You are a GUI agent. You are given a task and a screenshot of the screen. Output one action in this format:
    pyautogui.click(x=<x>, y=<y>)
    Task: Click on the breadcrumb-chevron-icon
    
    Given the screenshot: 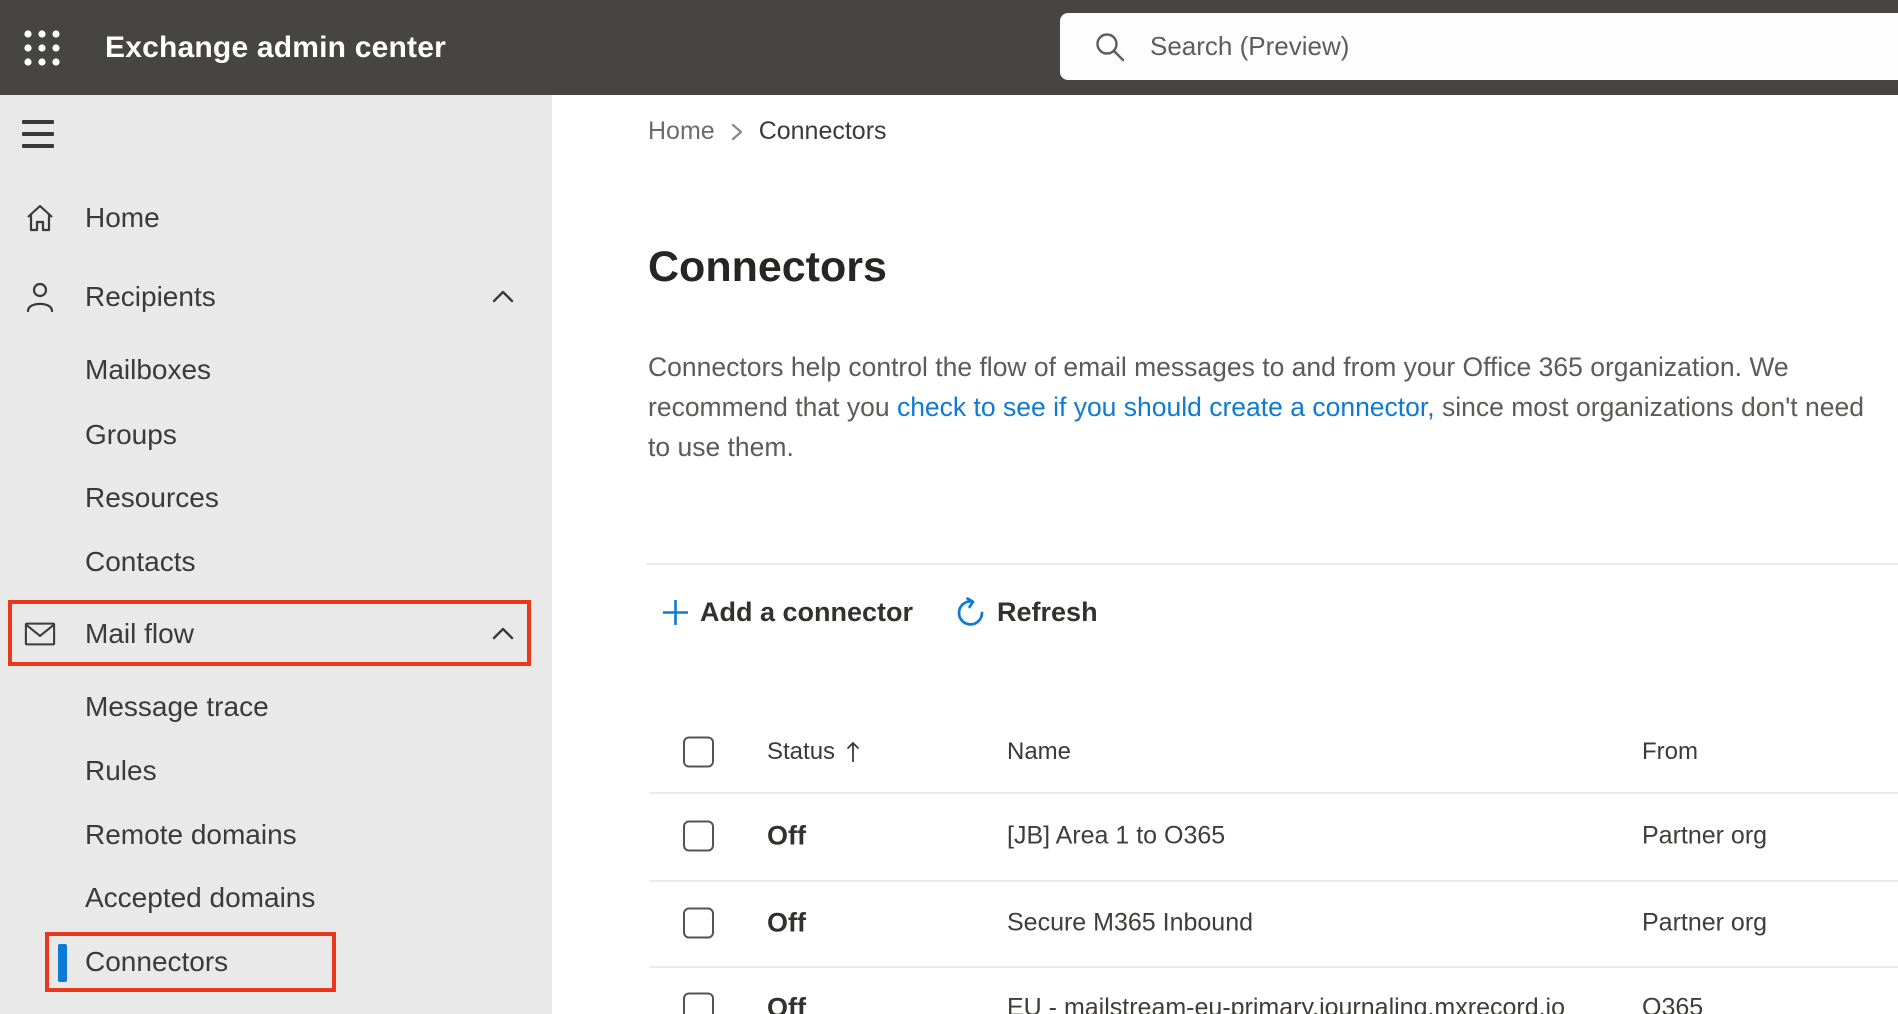 What is the action you would take?
    pyautogui.click(x=736, y=131)
    